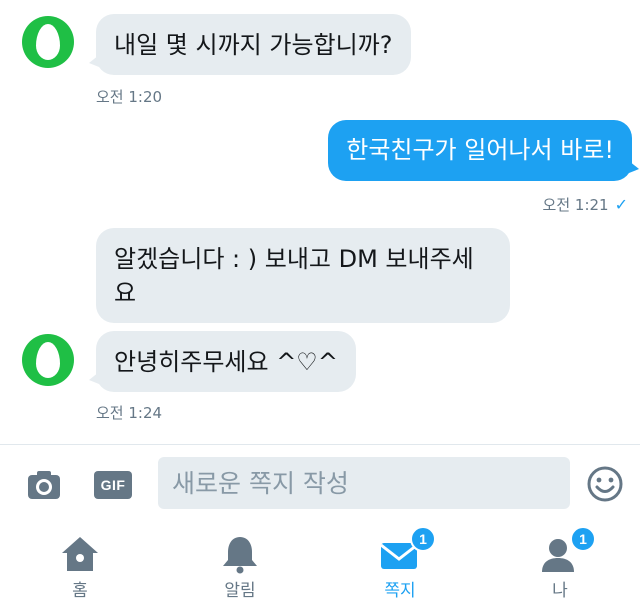 Image resolution: width=640 pixels, height=602 pixels. What do you see at coordinates (621, 204) in the screenshot?
I see `read-check-icon: ✓` at bounding box center [621, 204].